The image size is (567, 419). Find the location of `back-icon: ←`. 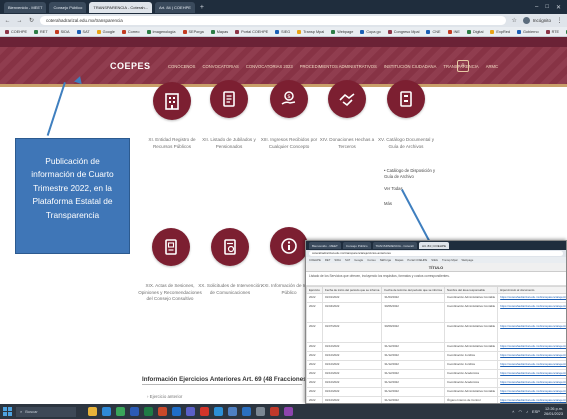

back-icon: ← is located at coordinates (7, 21).